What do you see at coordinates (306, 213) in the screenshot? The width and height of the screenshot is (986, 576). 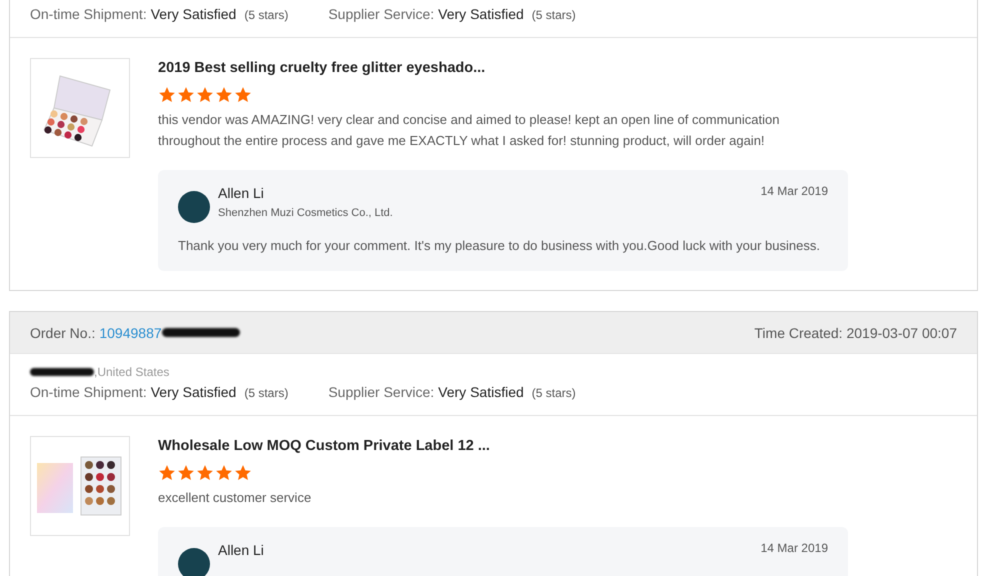 I see `company-name: Shenzhen Muzi Cosmetics Co., Ltd.` at bounding box center [306, 213].